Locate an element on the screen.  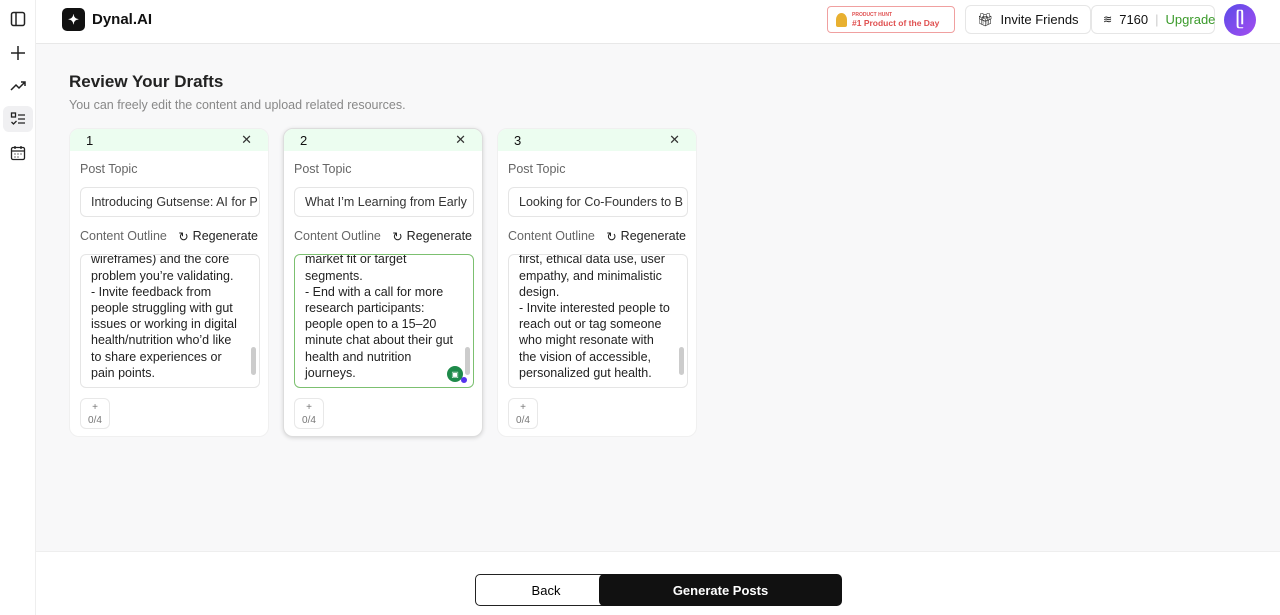
post-topic-input: Introducing Gutsense: AI for P is located at coordinates (170, 202).